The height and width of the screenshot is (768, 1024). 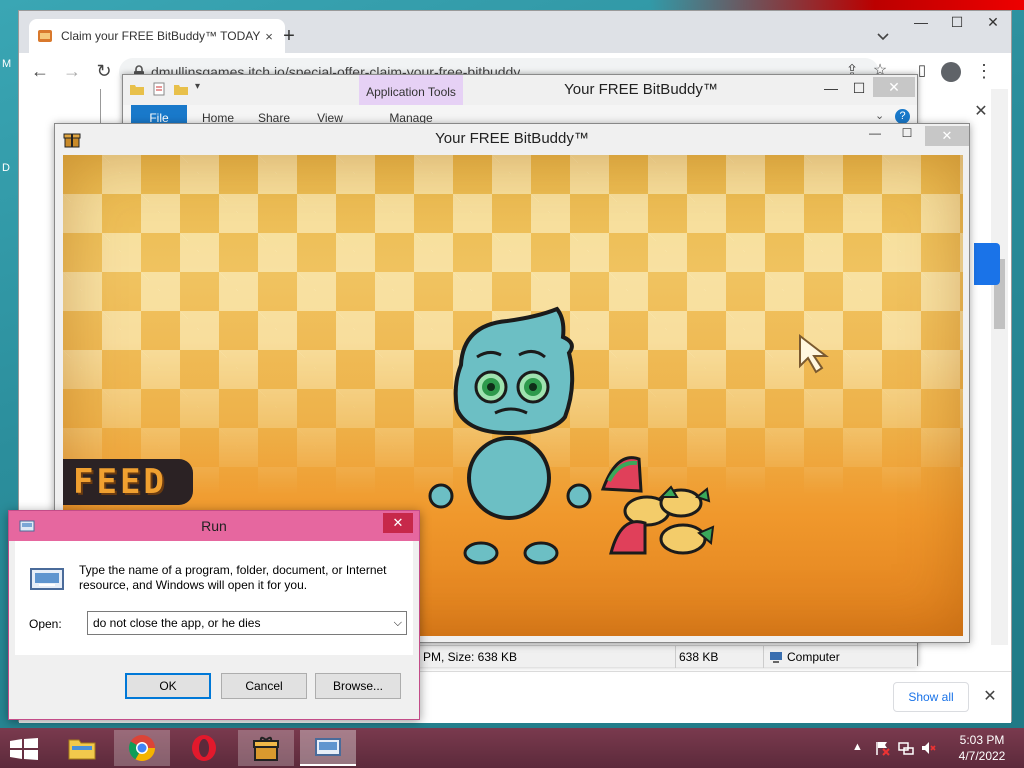 What do you see at coordinates (398, 623) in the screenshot?
I see `chevron-down-icon: ⌵` at bounding box center [398, 623].